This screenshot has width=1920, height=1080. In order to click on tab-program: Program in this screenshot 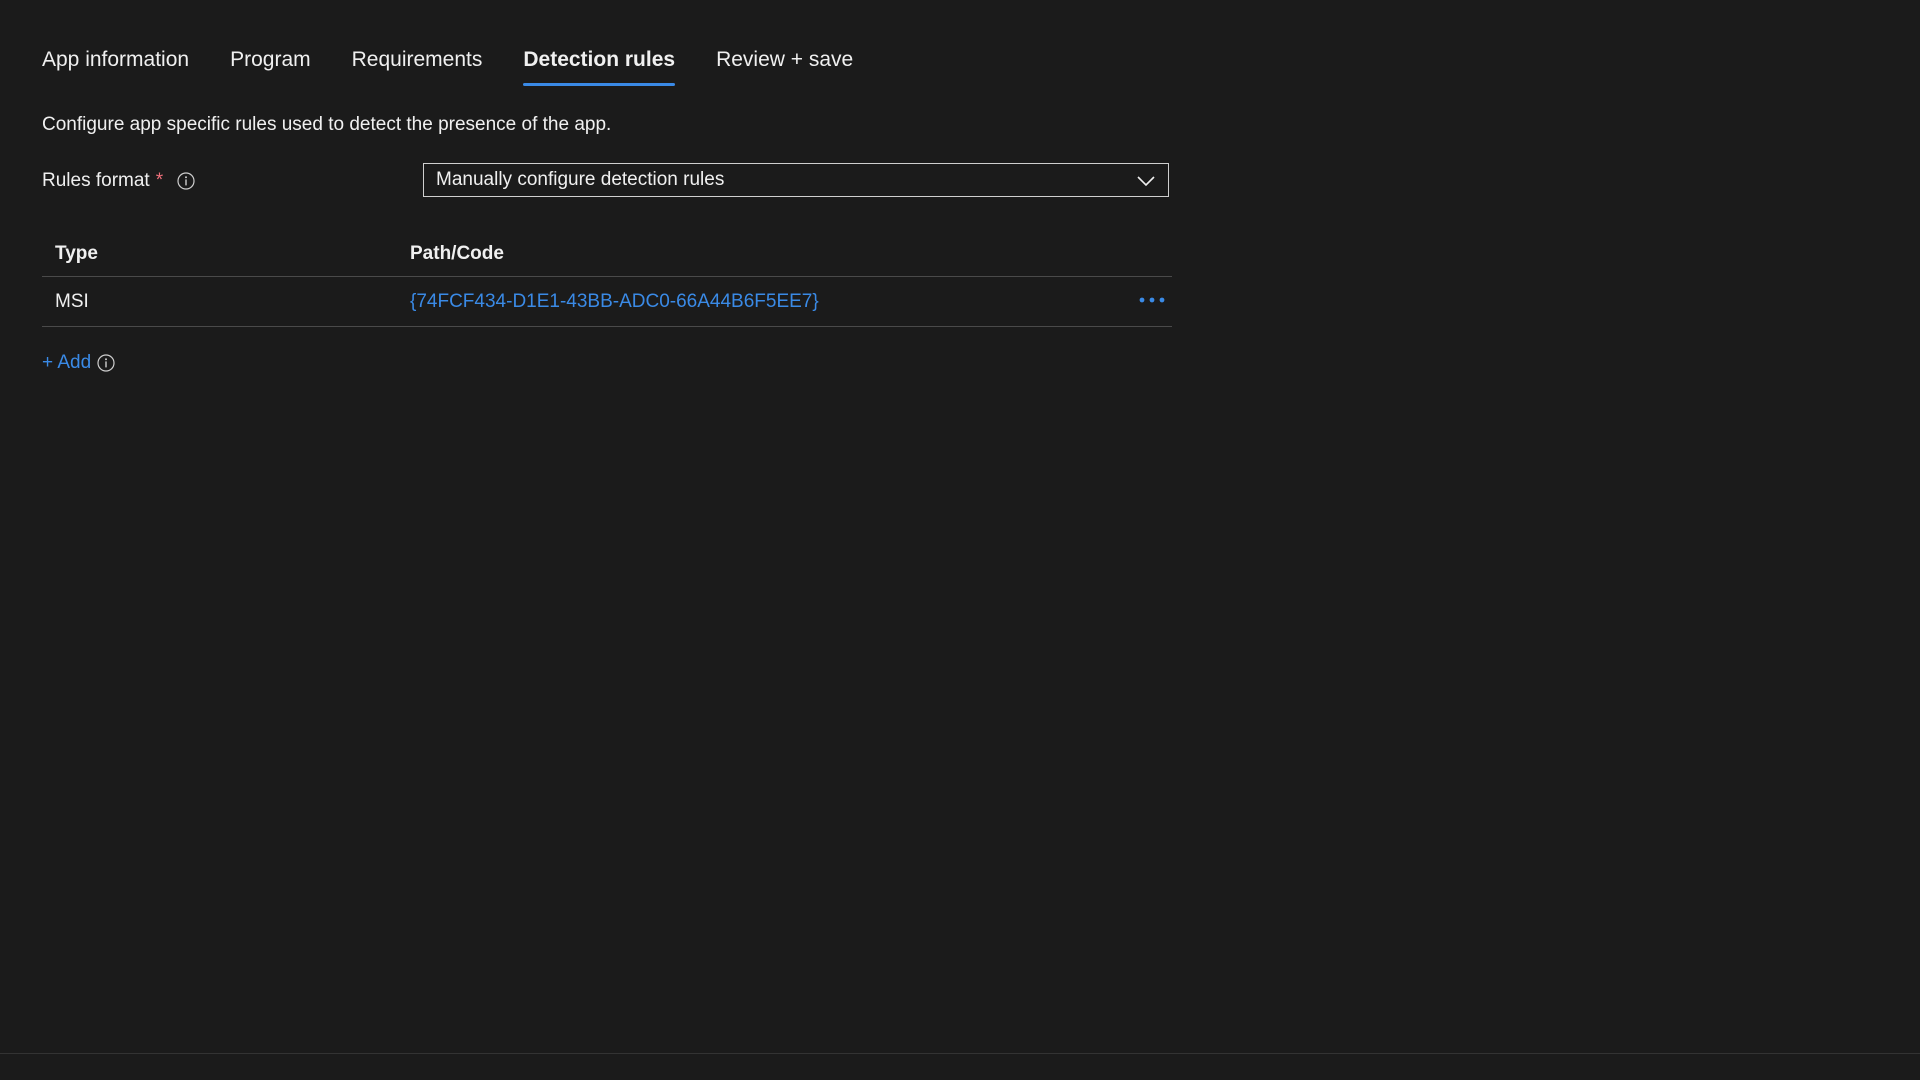, I will do `click(270, 67)`.